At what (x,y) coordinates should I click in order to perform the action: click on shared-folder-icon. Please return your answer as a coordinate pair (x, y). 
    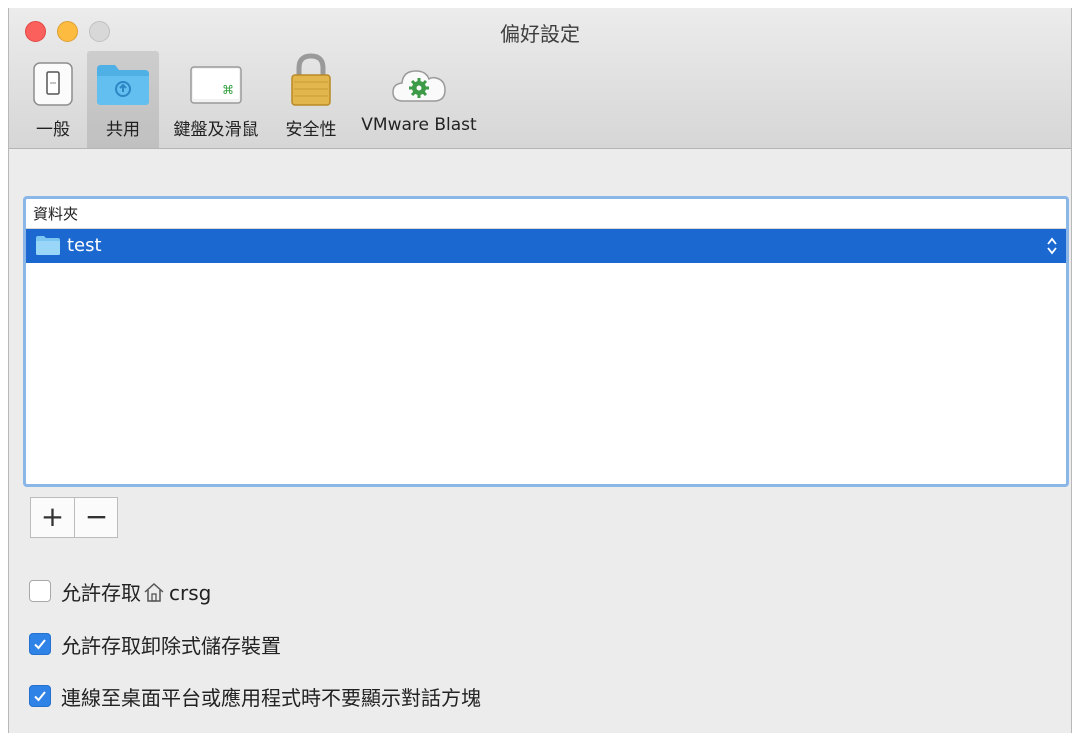
    Looking at the image, I should click on (123, 85).